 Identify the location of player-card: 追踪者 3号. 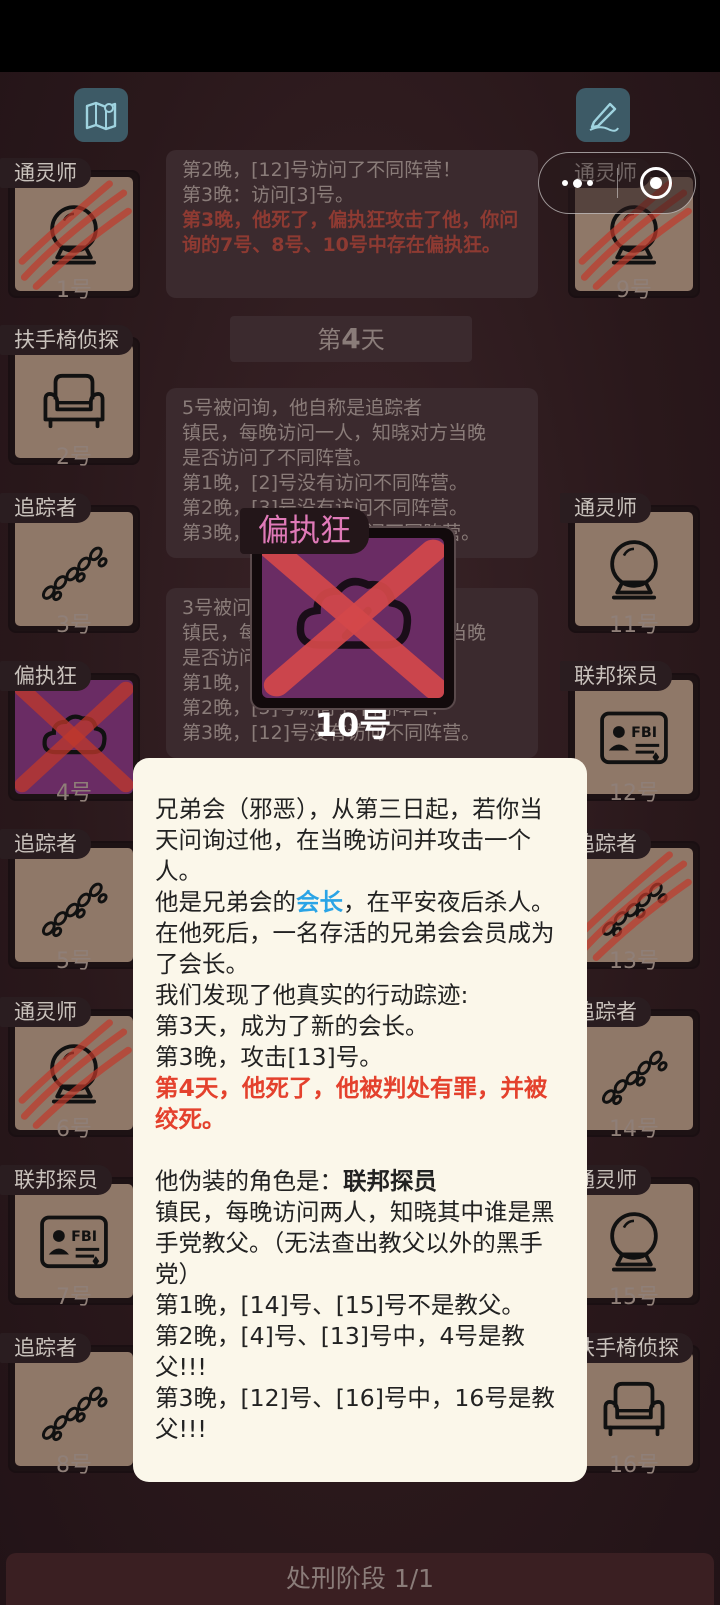
(70, 565).